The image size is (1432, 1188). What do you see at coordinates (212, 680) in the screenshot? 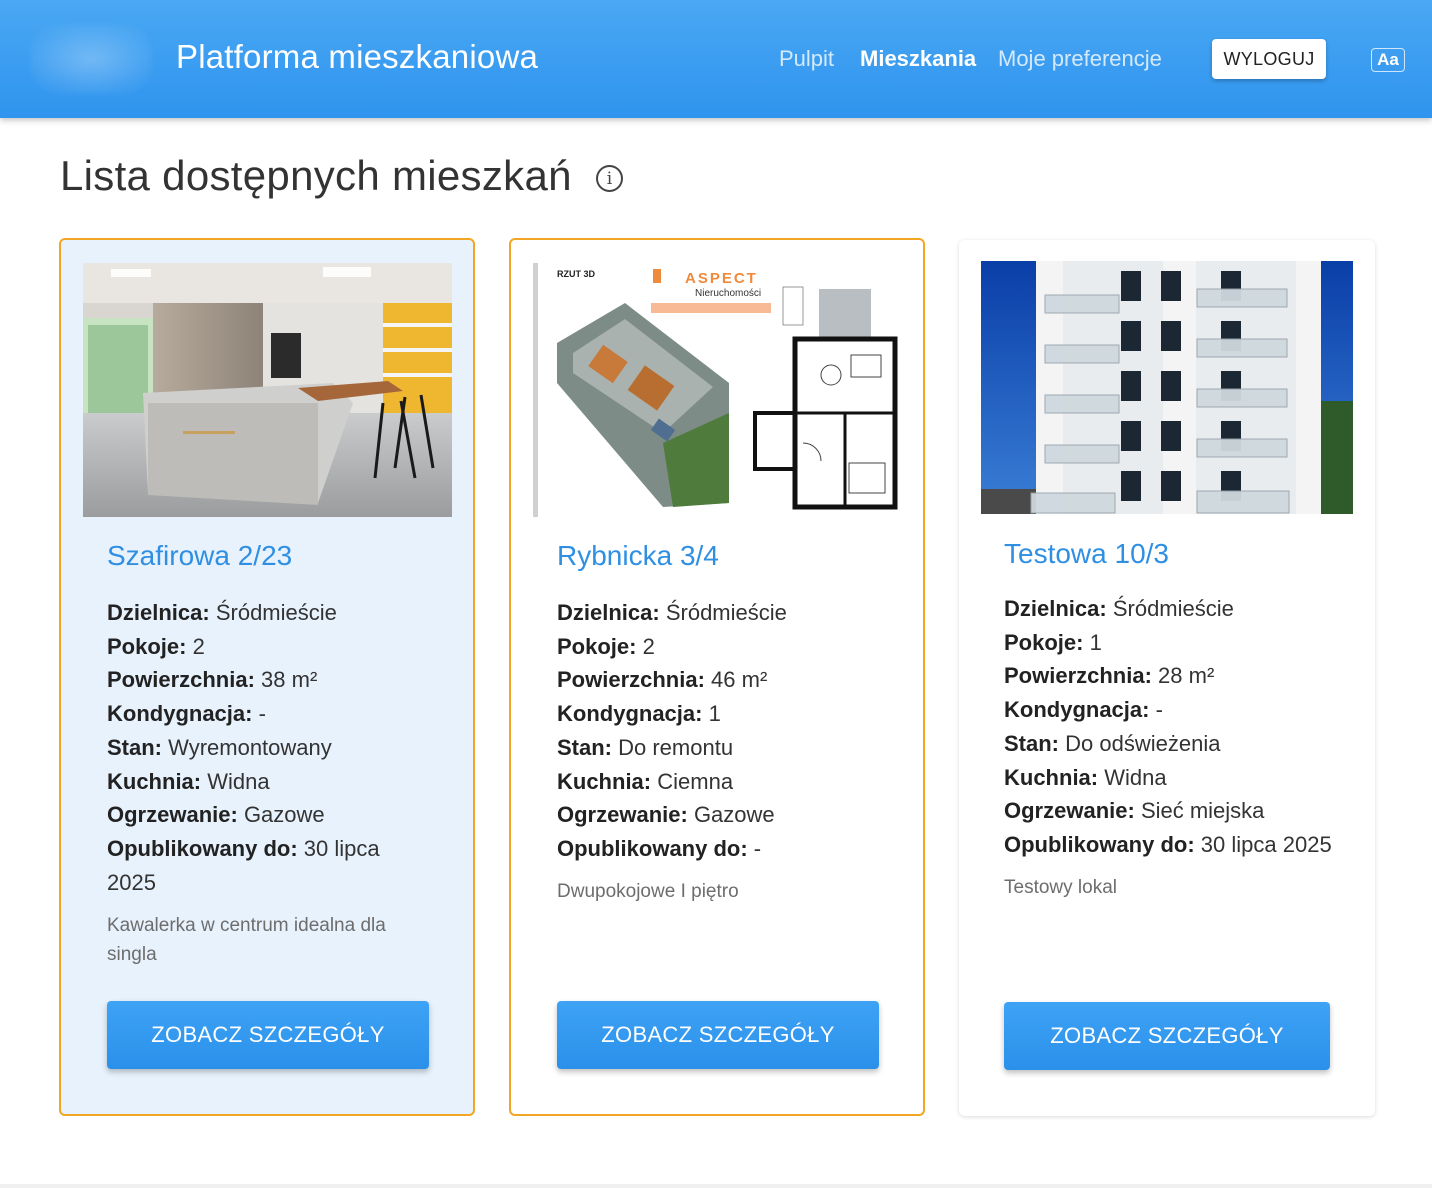
I see `attr-powierzchnia: Powierzchnia: 38 m²` at bounding box center [212, 680].